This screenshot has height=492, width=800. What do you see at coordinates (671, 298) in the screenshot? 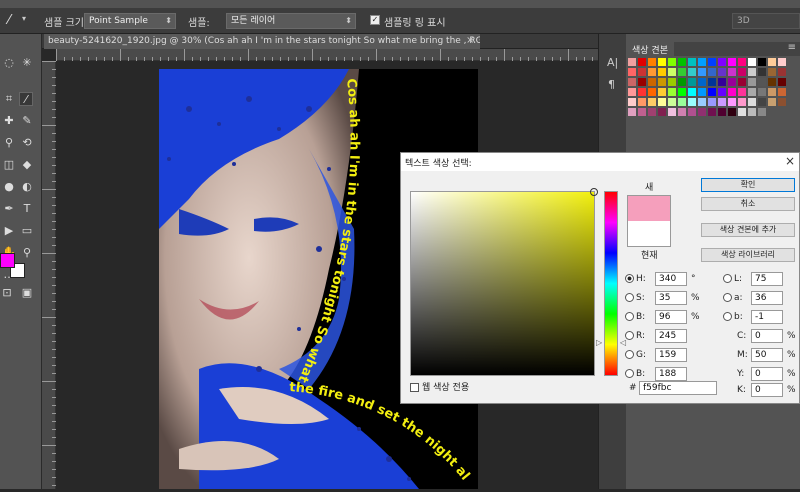
I see `saturation-input: 35` at bounding box center [671, 298].